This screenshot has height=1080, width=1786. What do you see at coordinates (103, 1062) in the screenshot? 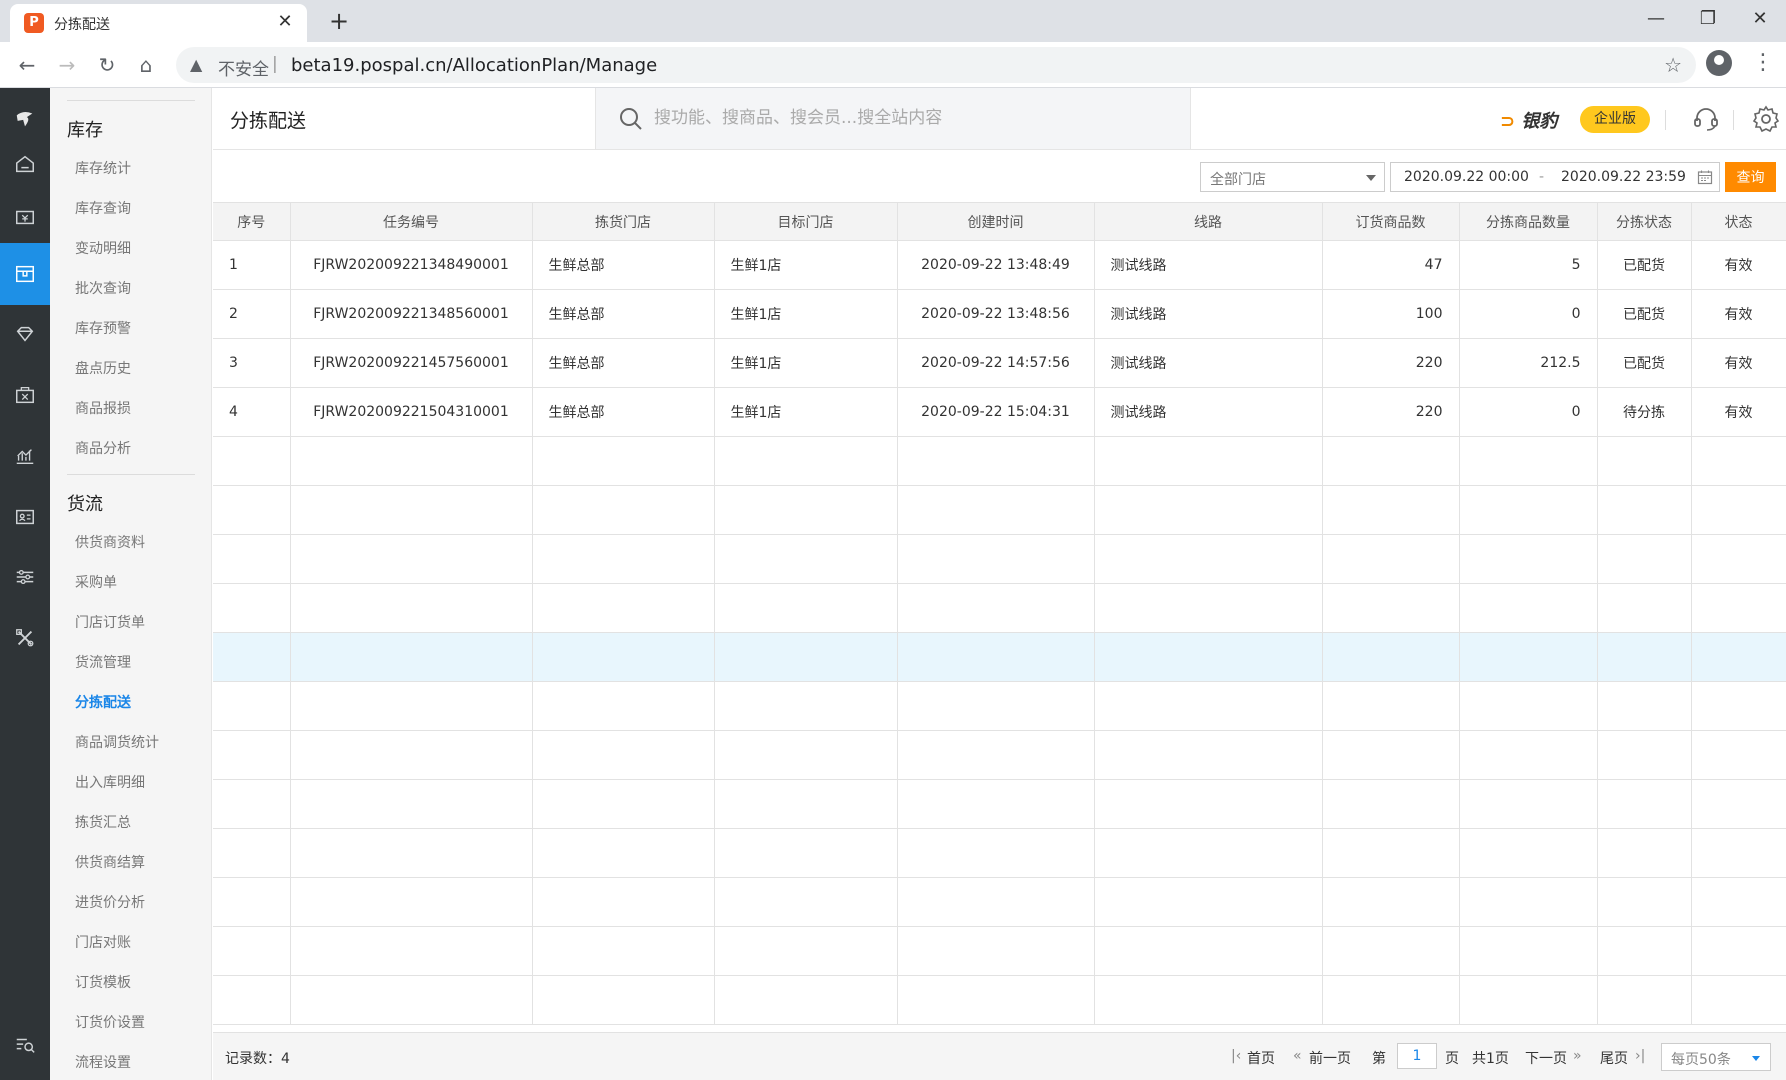
I see `sidebar-item-process-setting: 流程设置` at bounding box center [103, 1062].